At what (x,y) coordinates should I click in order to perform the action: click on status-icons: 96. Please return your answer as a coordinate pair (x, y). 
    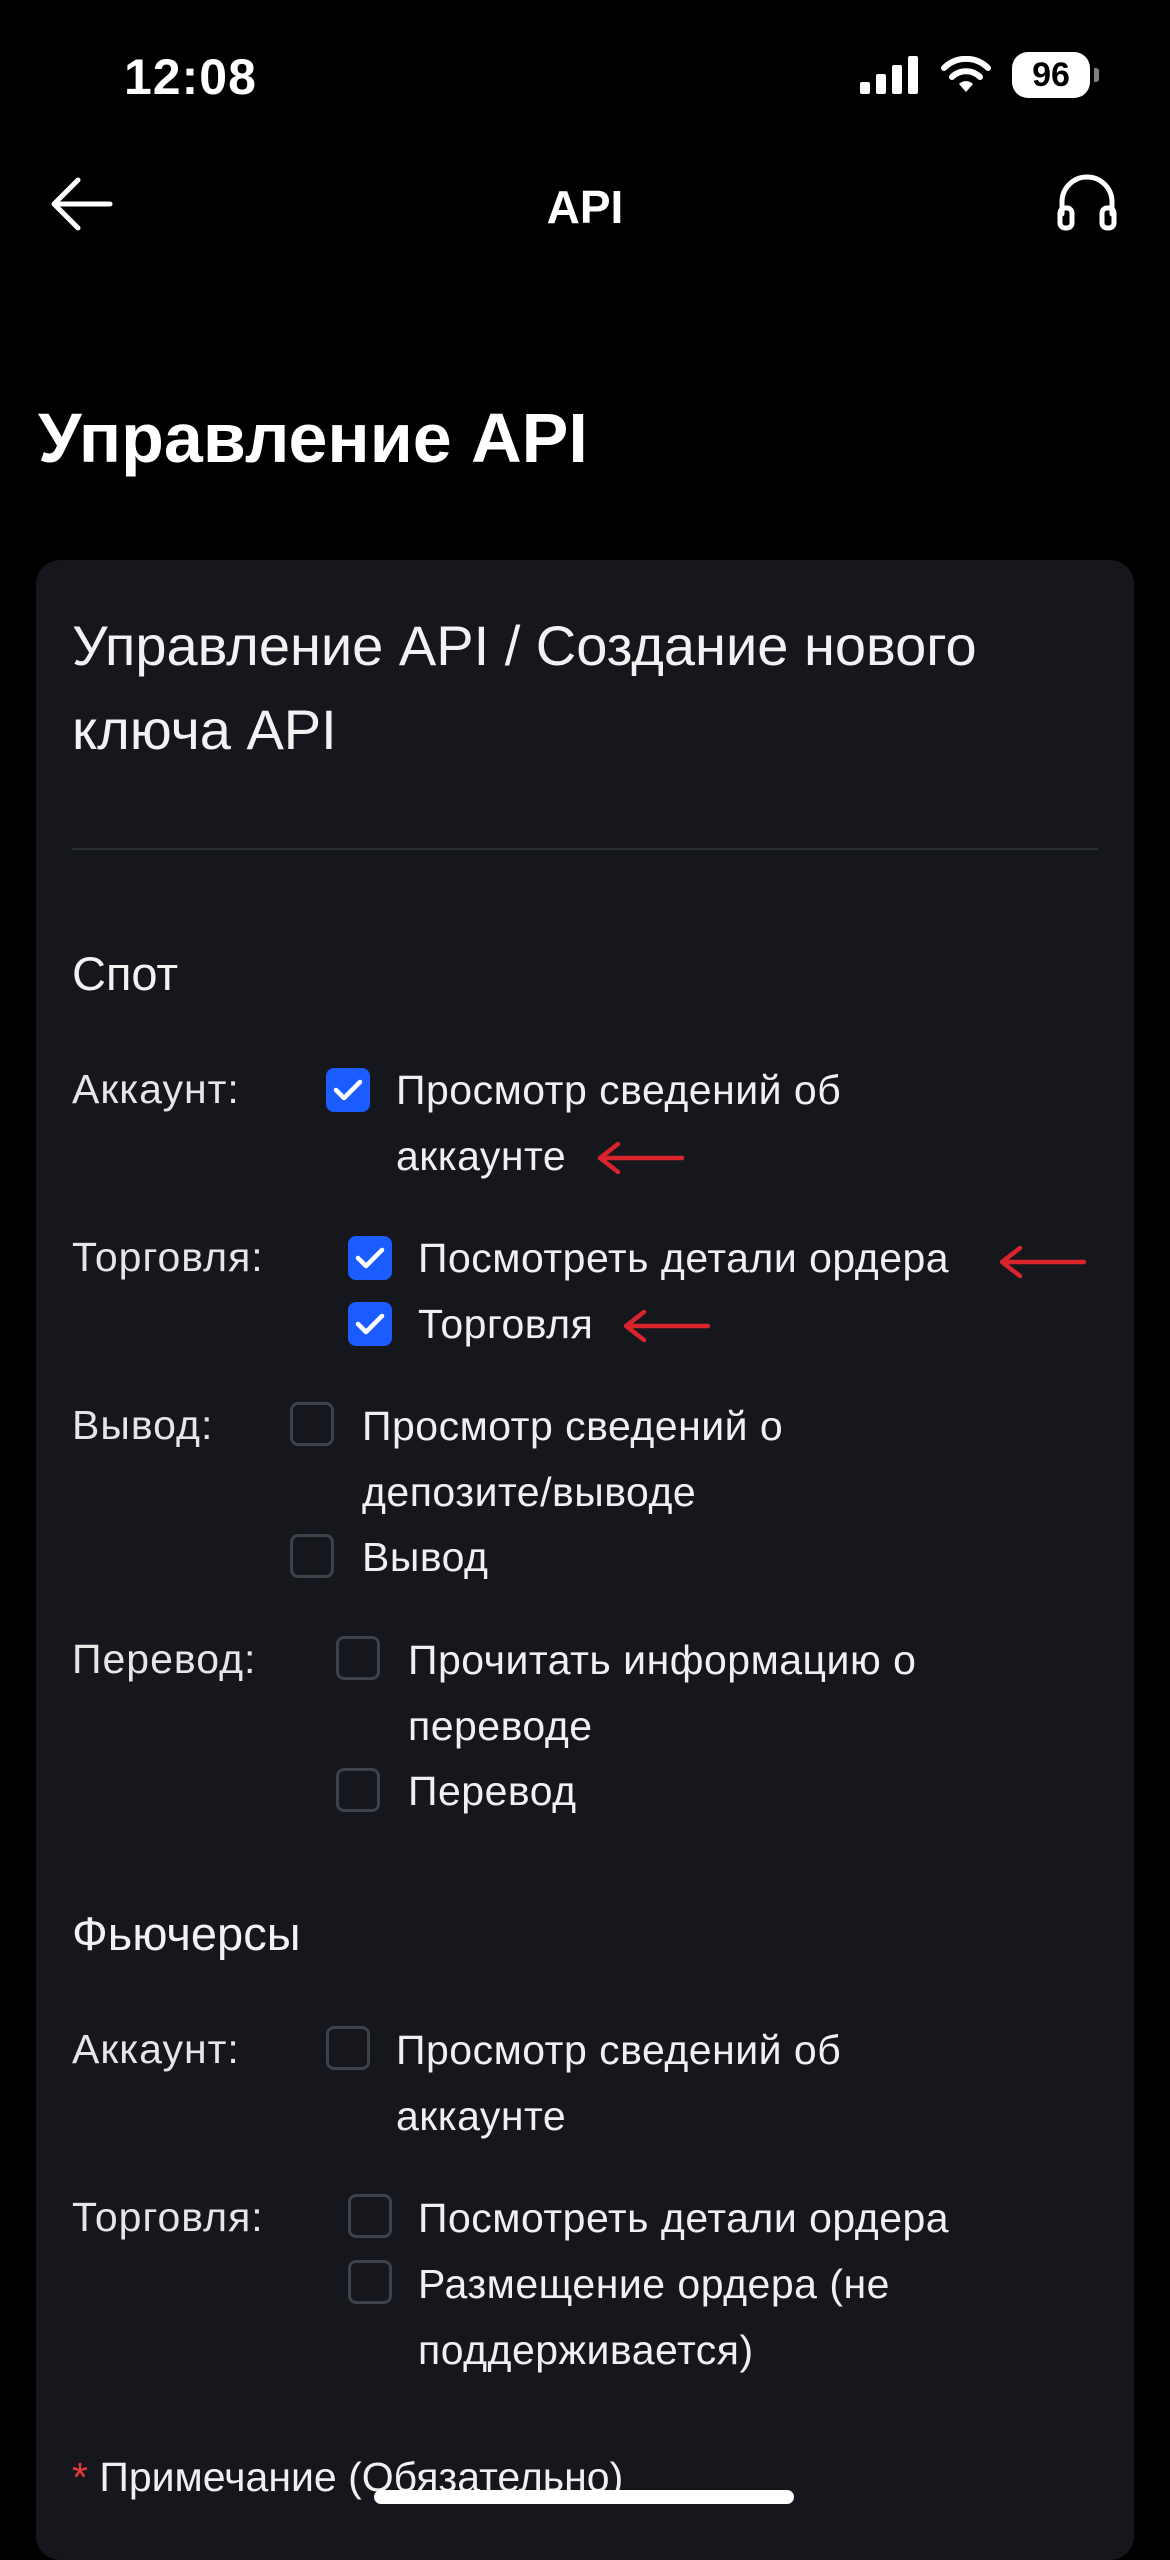
    Looking at the image, I should click on (979, 75).